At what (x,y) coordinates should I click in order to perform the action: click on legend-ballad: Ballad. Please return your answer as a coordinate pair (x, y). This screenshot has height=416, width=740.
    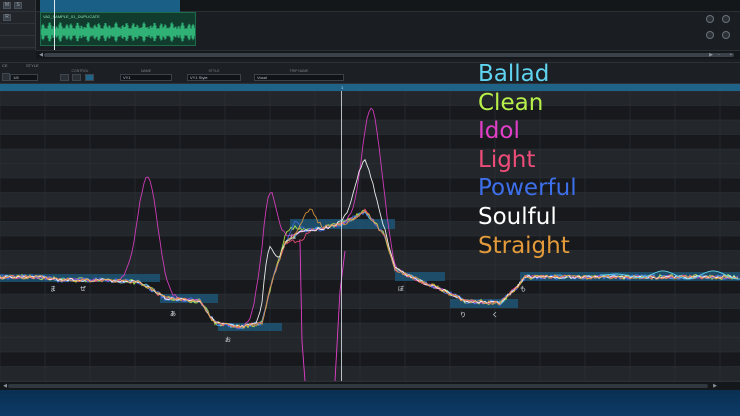
    Looking at the image, I should click on (514, 74).